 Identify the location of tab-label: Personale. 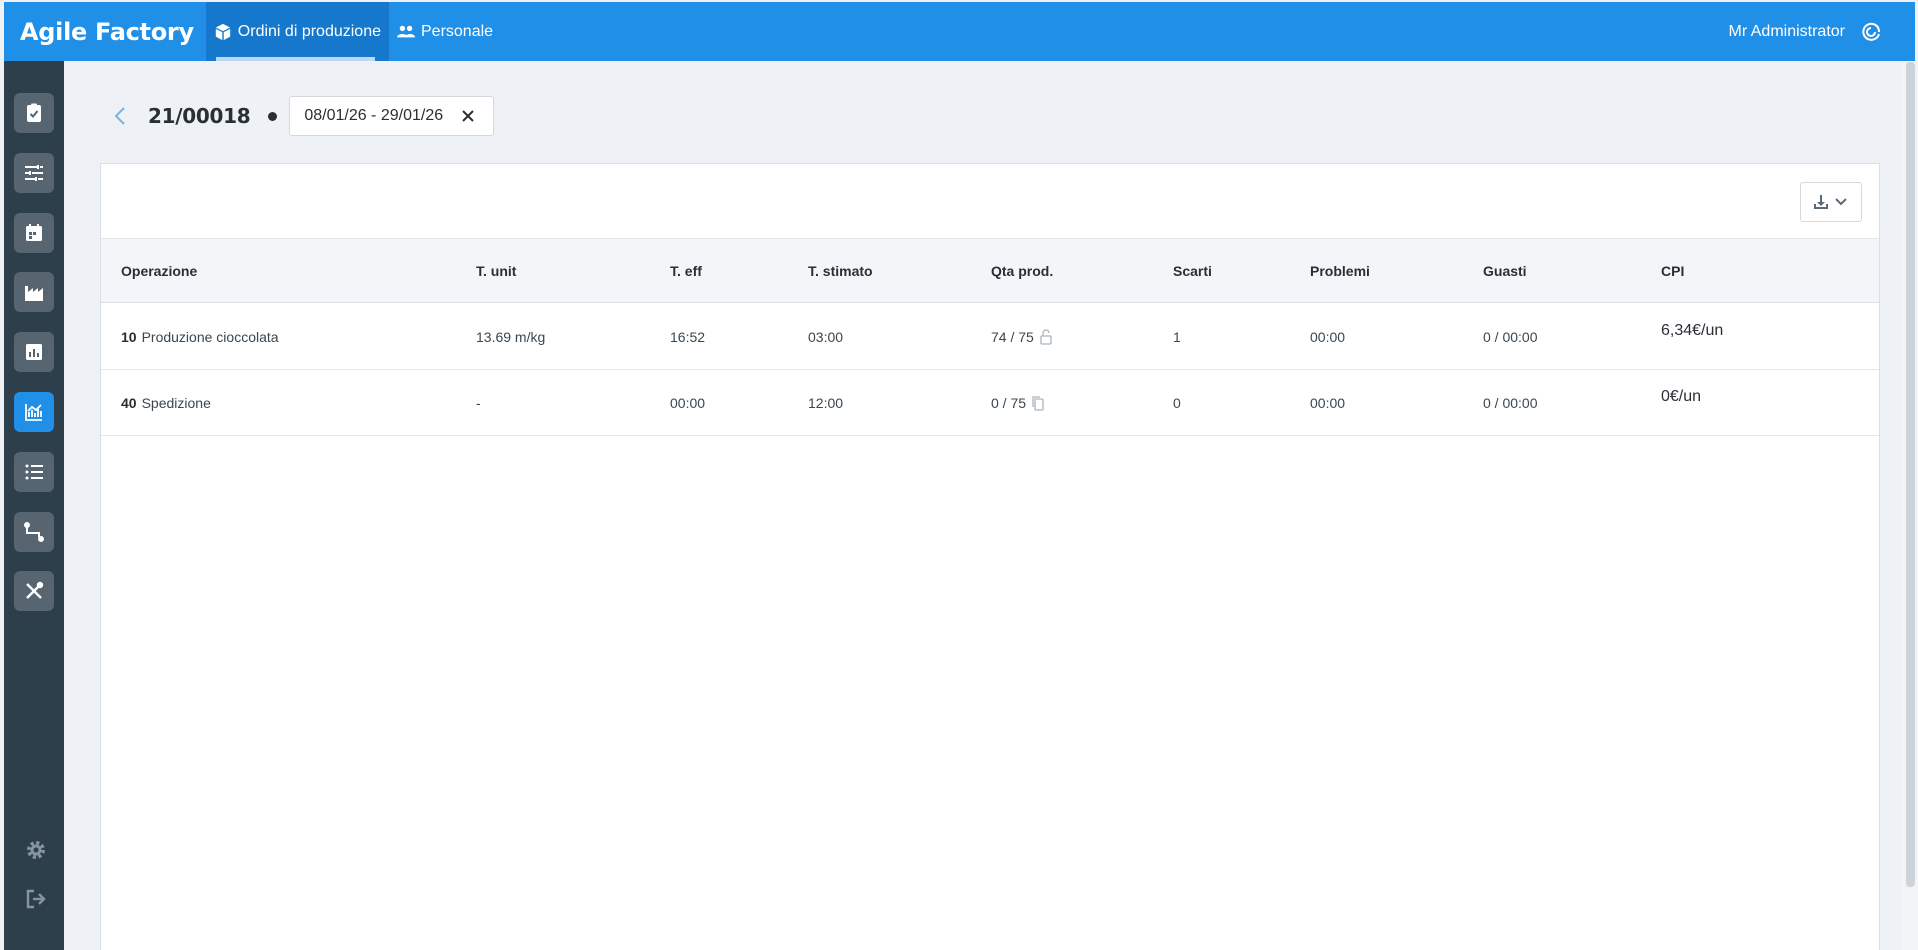
(457, 31).